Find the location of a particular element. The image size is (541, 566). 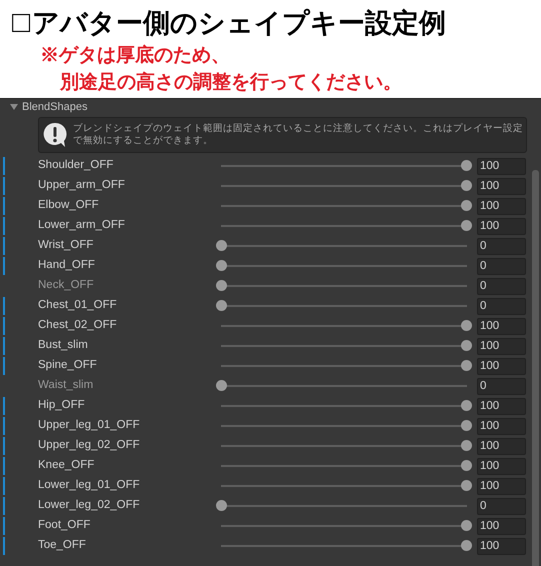

note-line: ※ゲタは厚底のため、 is located at coordinates (135, 56).